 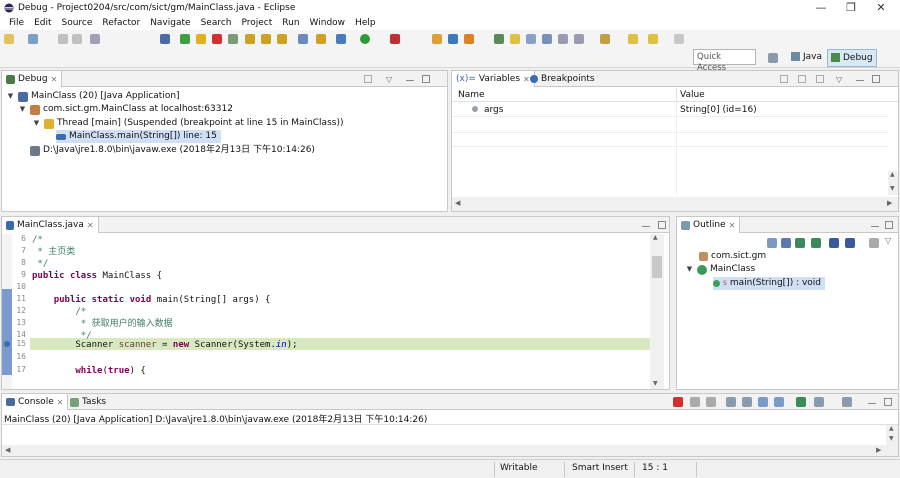 What do you see at coordinates (121, 23) in the screenshot?
I see `menu-refactor: Refactor` at bounding box center [121, 23].